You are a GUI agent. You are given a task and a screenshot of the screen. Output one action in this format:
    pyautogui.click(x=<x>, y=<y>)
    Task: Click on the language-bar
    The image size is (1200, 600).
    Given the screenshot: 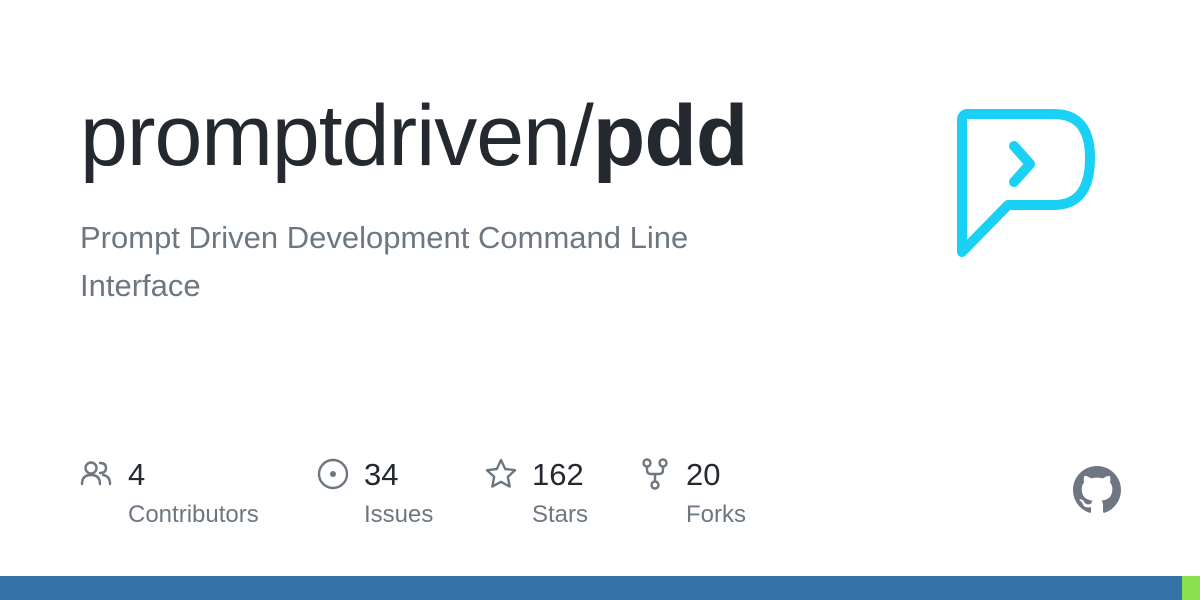 What is the action you would take?
    pyautogui.click(x=600, y=588)
    